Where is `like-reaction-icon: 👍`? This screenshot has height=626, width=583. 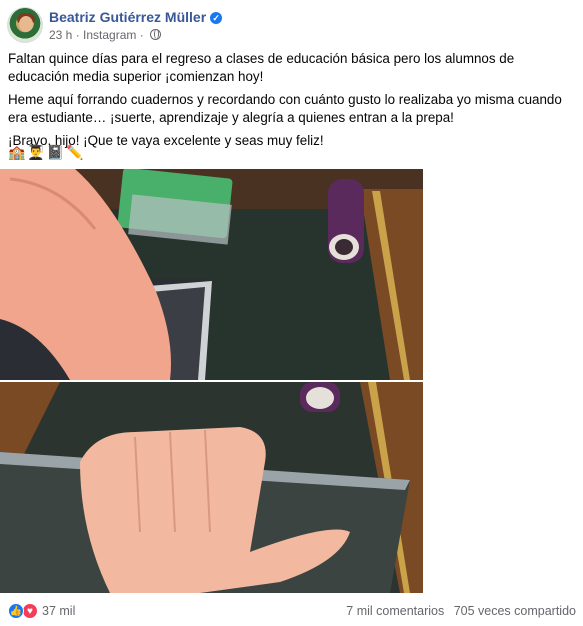 like-reaction-icon: 👍 is located at coordinates (16, 611).